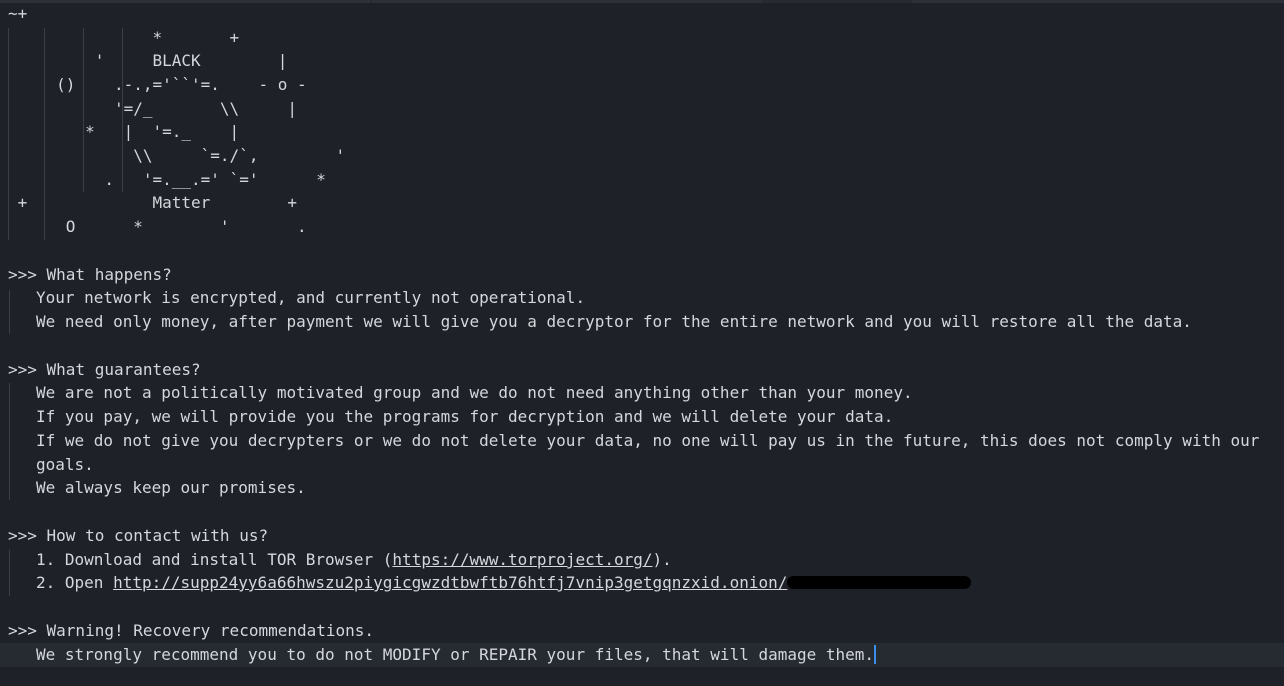  I want to click on ascii-art-line: () .-.,='``'=. - o -, so click(157, 84).